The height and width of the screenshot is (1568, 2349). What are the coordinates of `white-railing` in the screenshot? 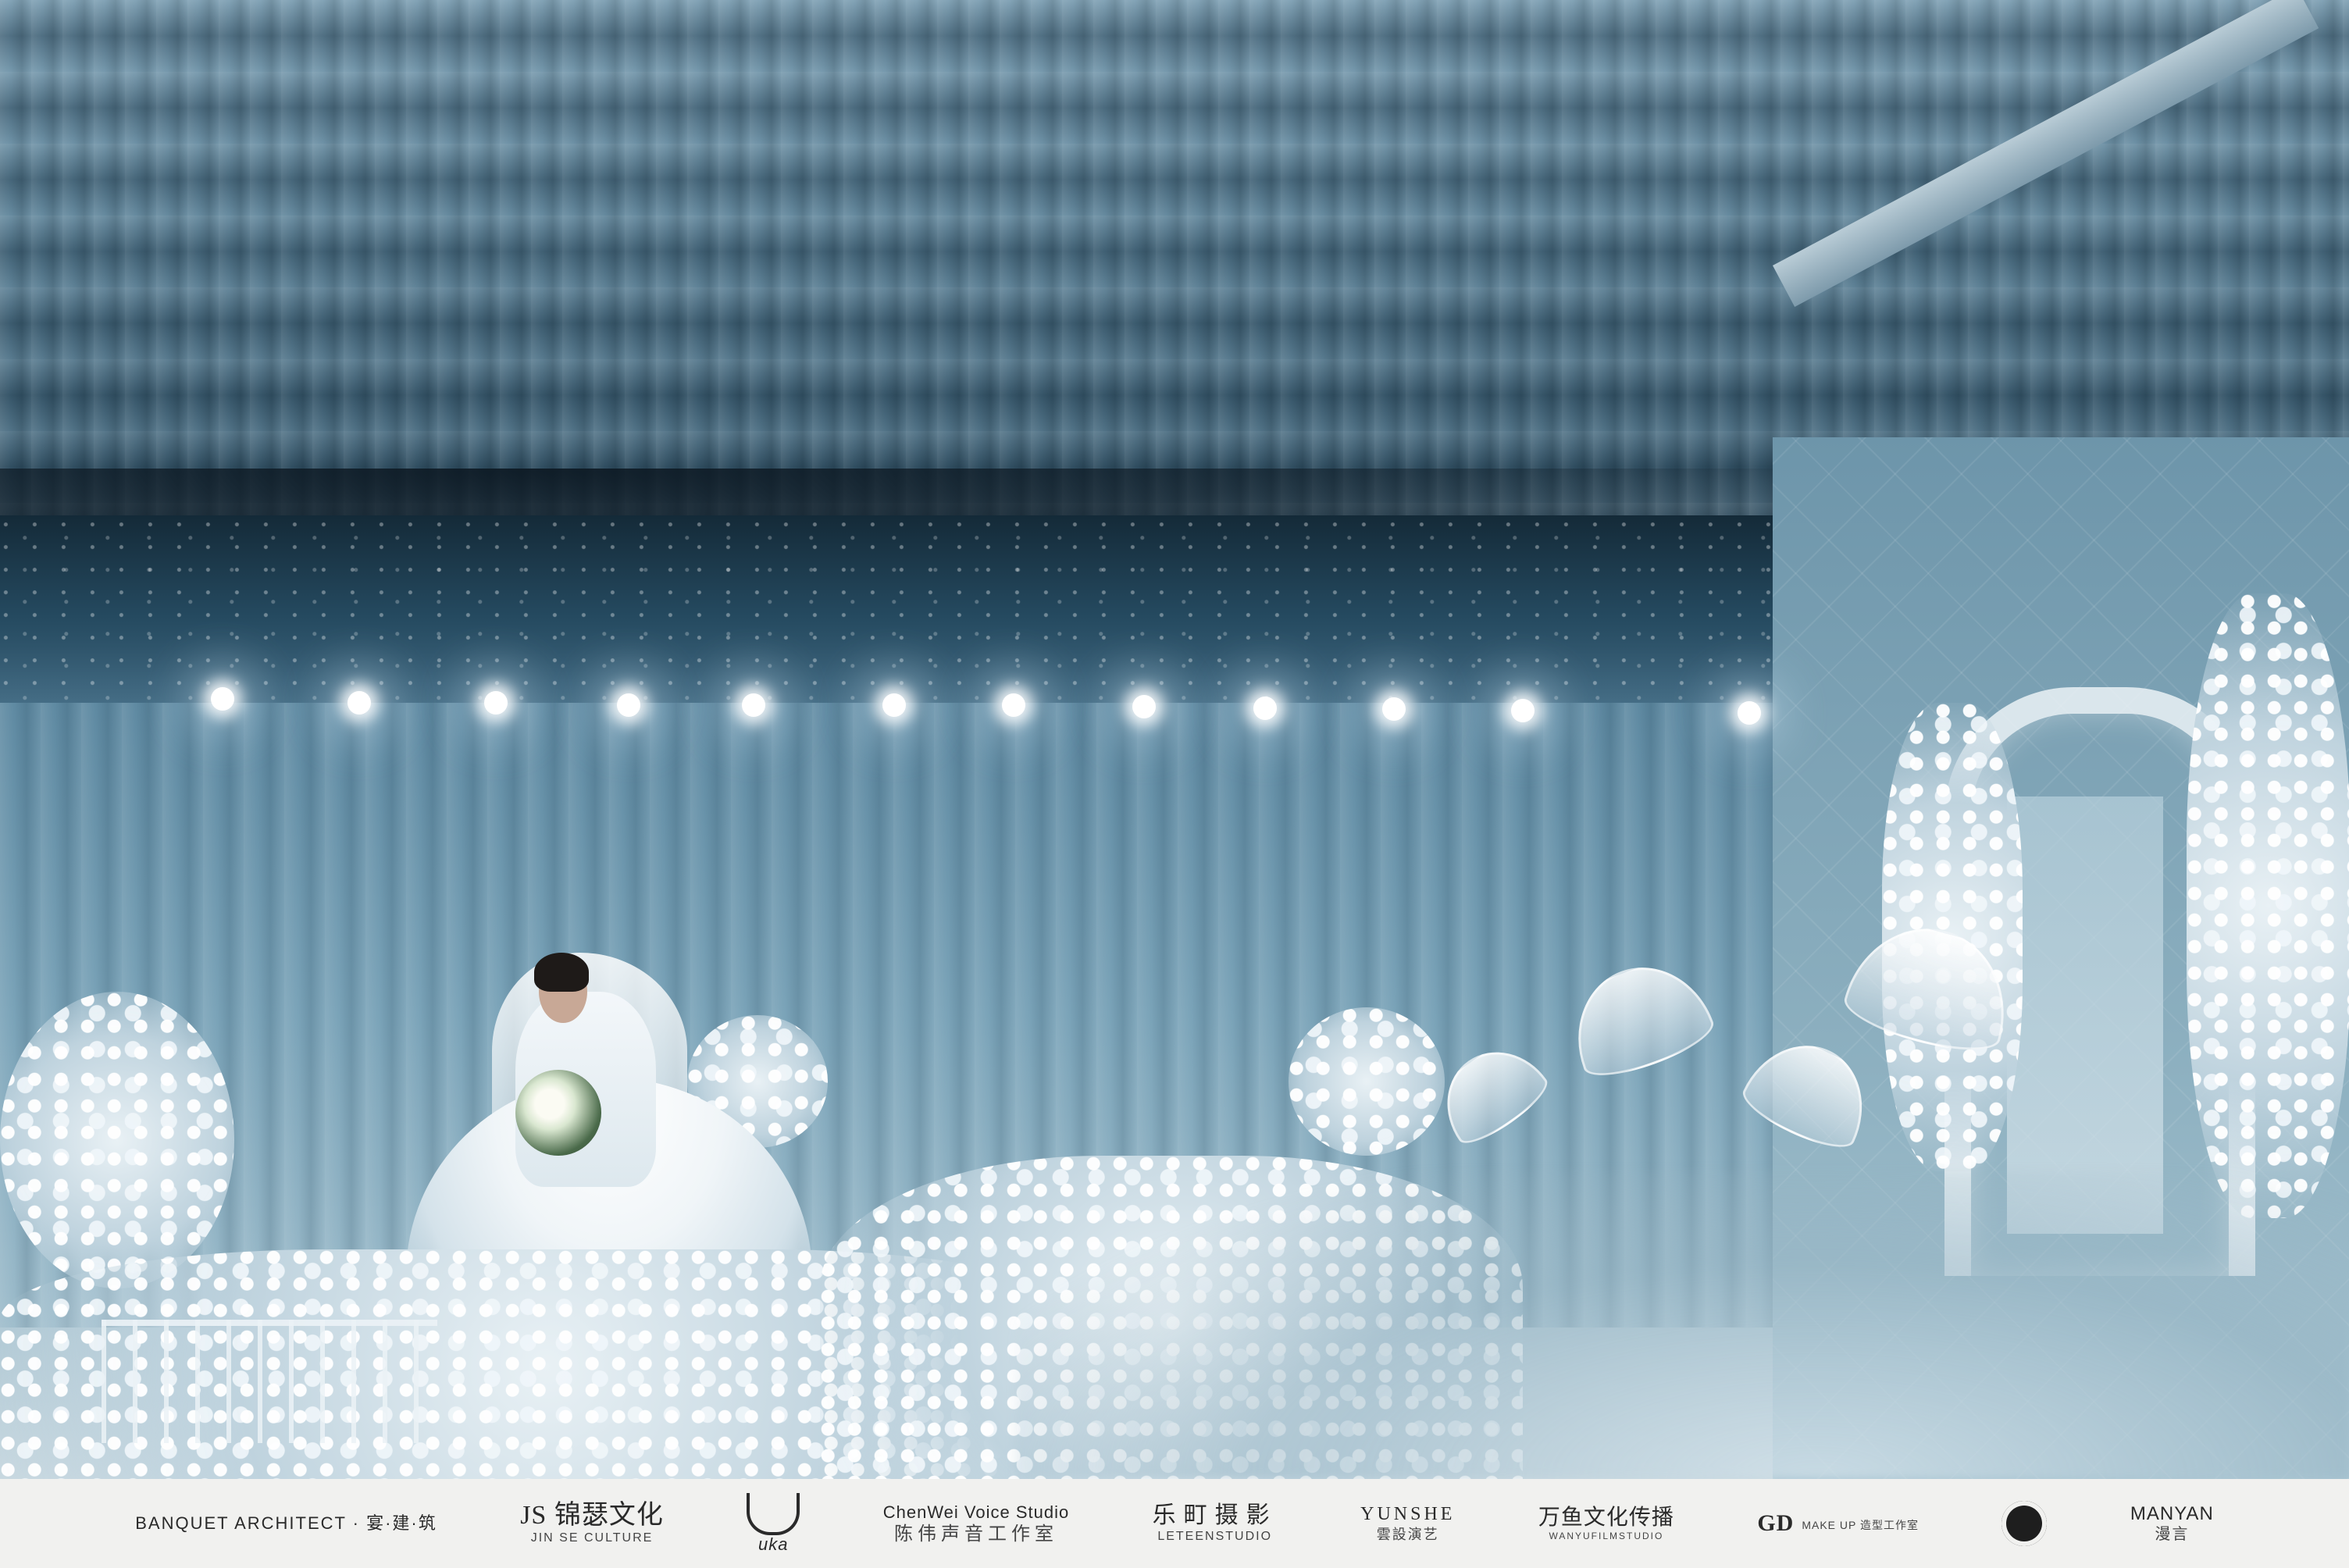 It's located at (269, 1381).